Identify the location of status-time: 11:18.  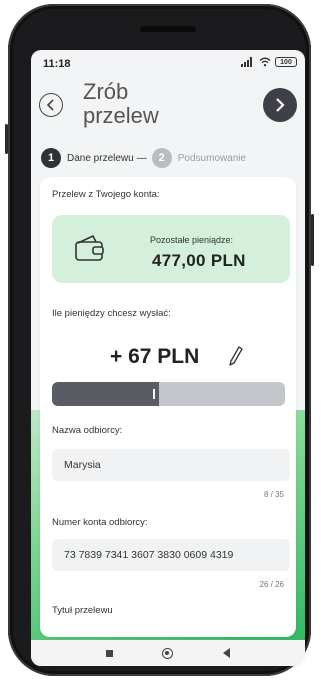
(57, 64).